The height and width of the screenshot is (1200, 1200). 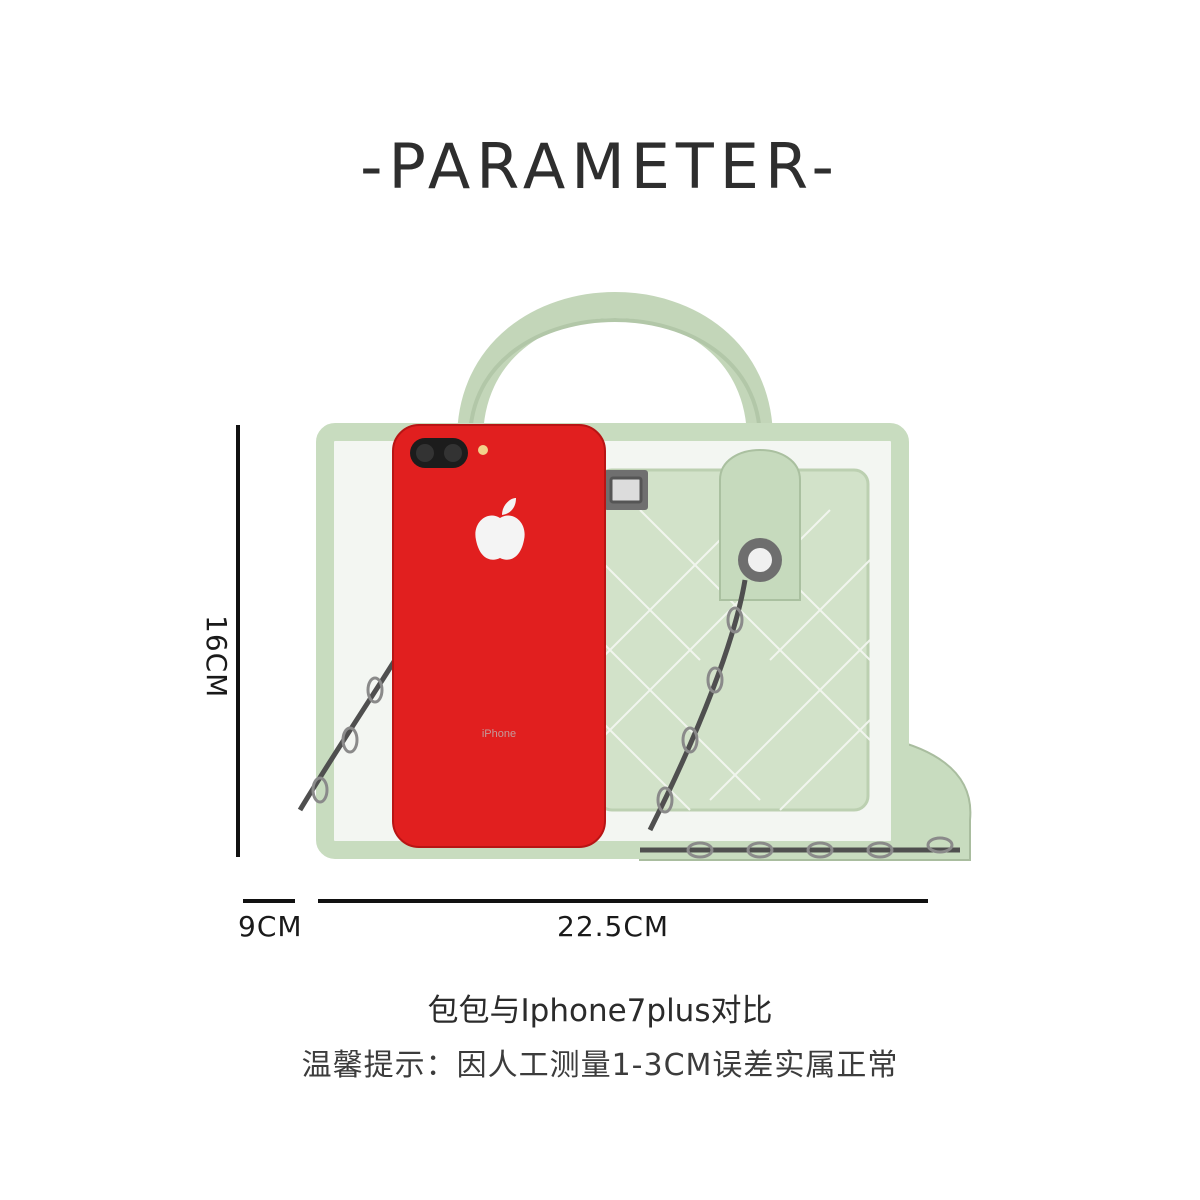 I want to click on depth-label: 9CM, so click(x=270, y=926).